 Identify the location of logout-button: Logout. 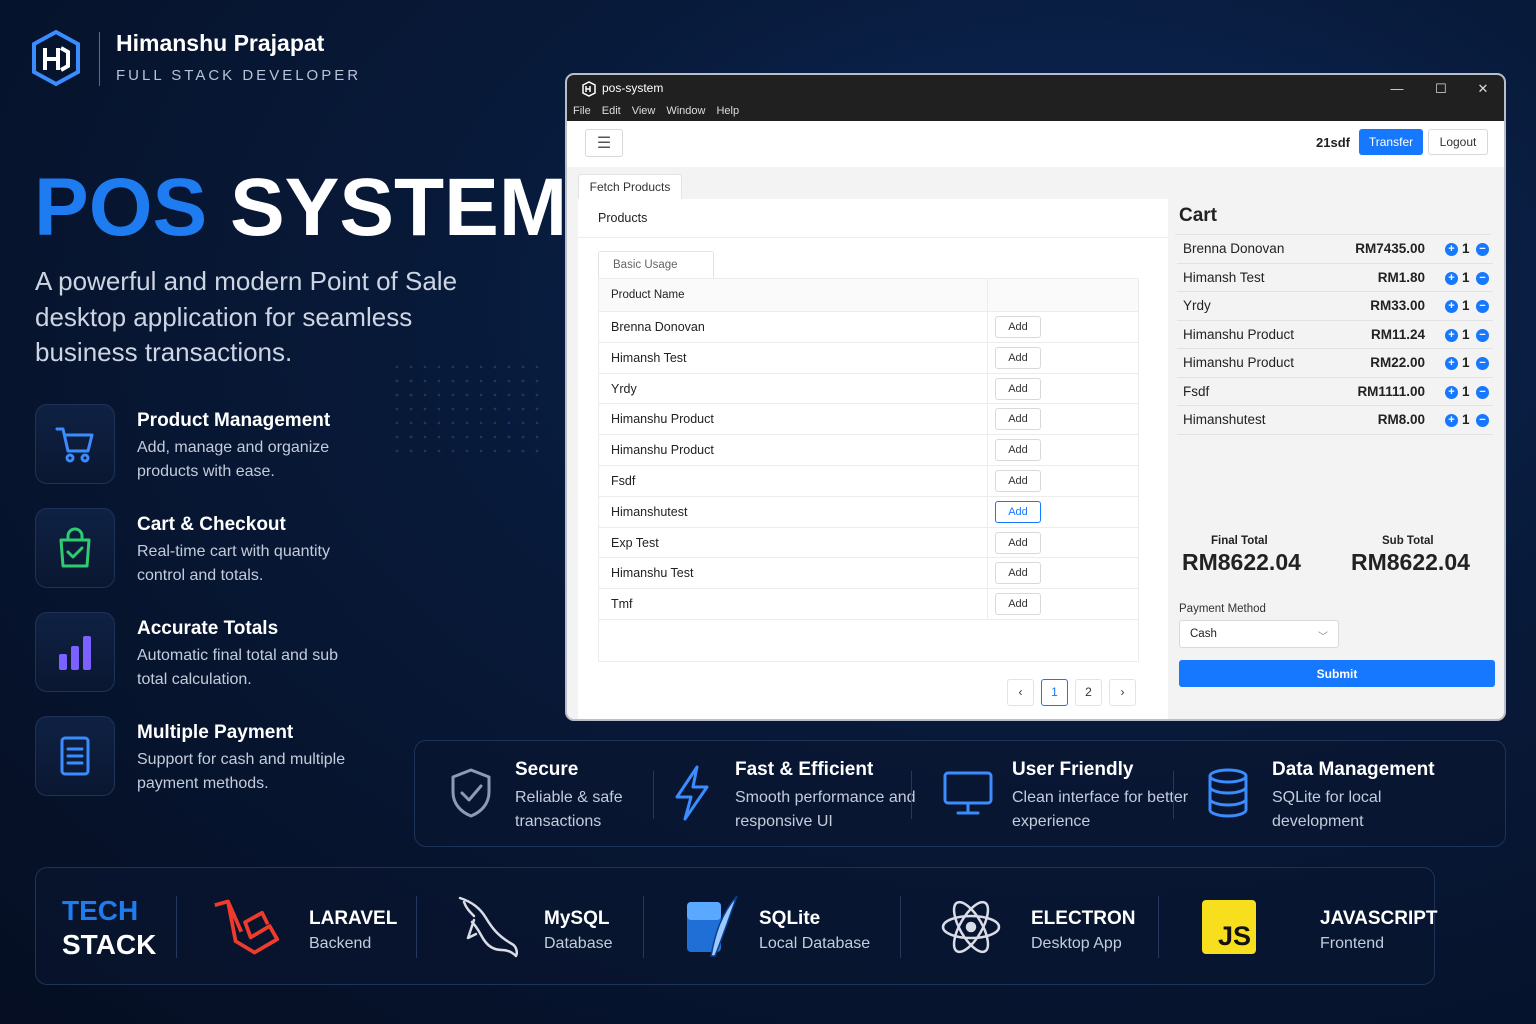
(1458, 142).